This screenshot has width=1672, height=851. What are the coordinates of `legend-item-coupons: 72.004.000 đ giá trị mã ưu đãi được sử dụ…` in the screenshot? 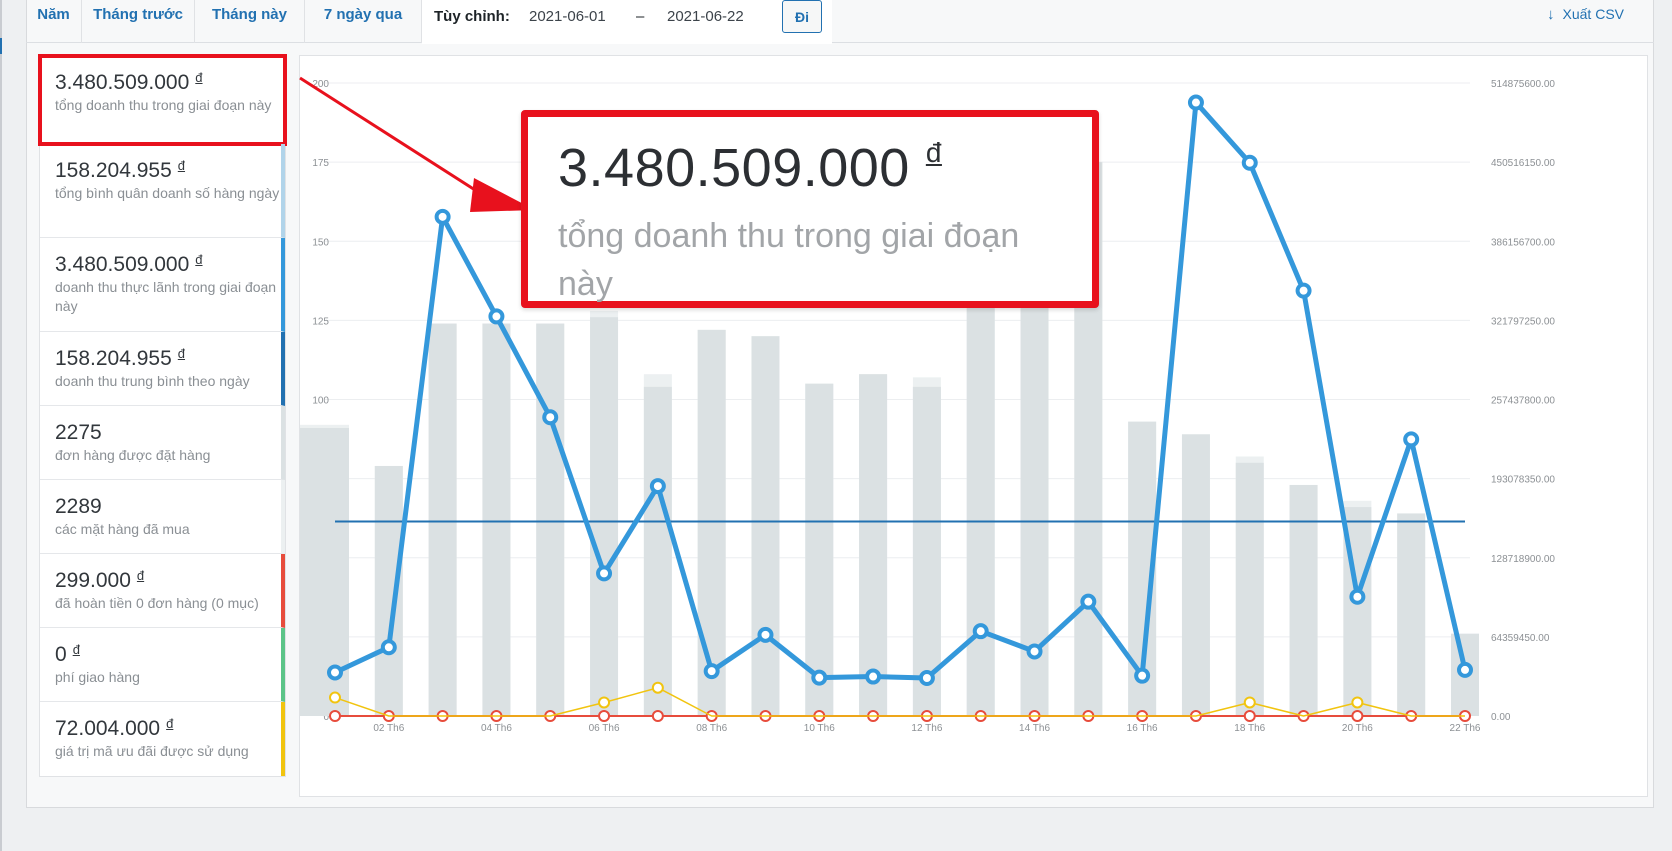 It's located at (162, 739).